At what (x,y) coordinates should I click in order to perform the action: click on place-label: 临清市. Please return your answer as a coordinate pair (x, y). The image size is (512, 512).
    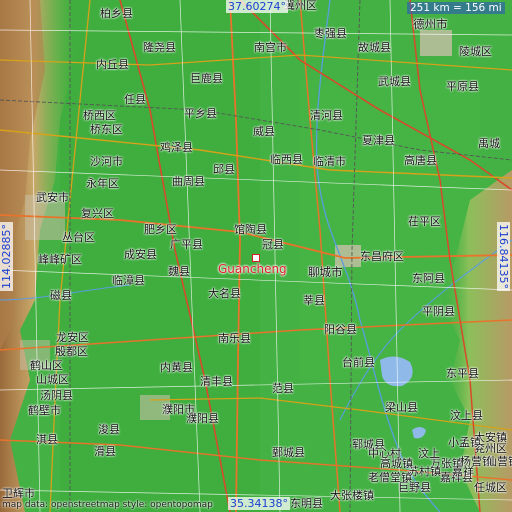
    Looking at the image, I should click on (329, 162).